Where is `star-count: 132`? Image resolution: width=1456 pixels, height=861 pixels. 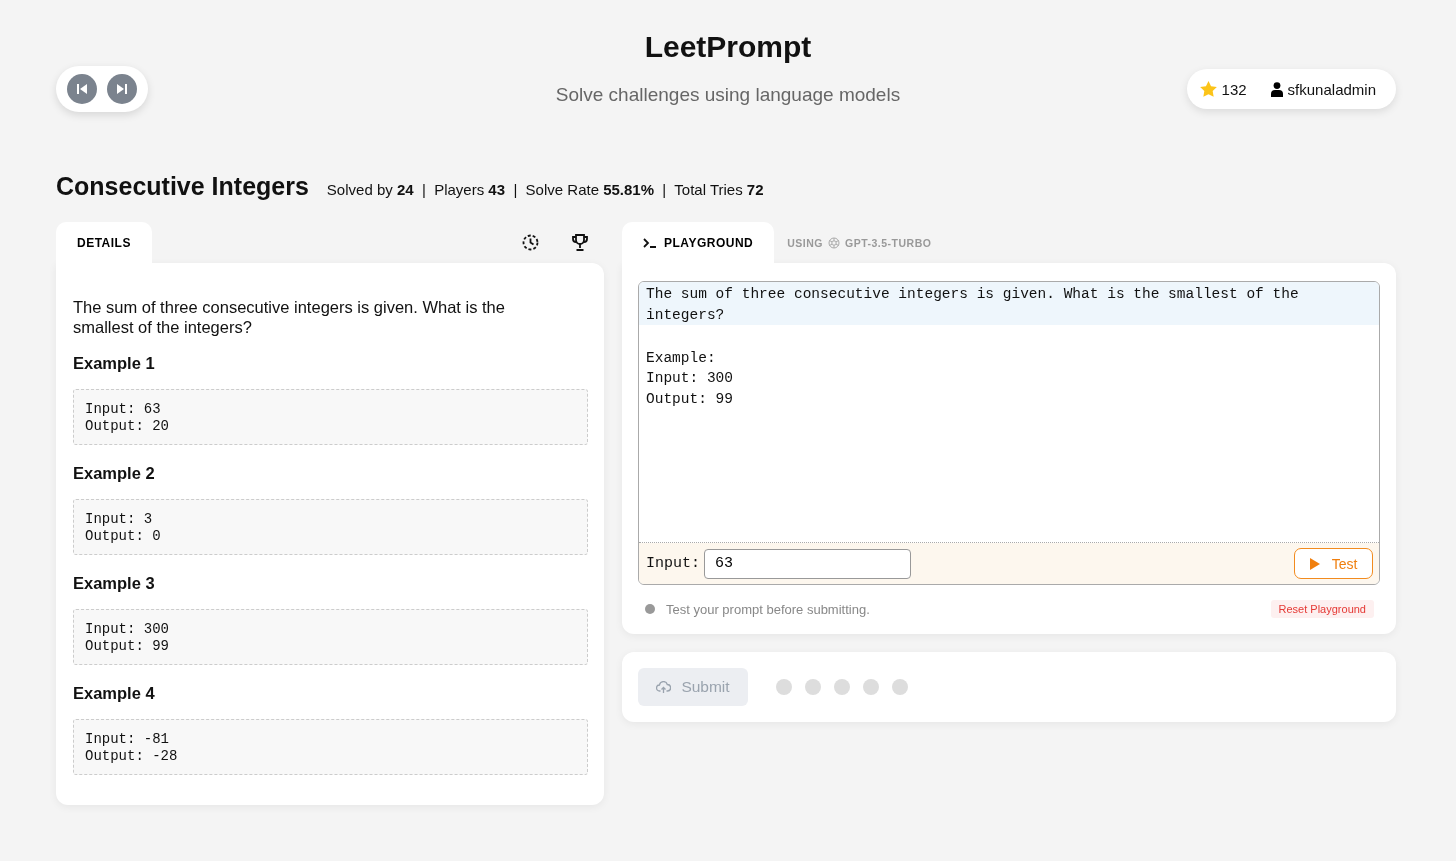 star-count: 132 is located at coordinates (1234, 89).